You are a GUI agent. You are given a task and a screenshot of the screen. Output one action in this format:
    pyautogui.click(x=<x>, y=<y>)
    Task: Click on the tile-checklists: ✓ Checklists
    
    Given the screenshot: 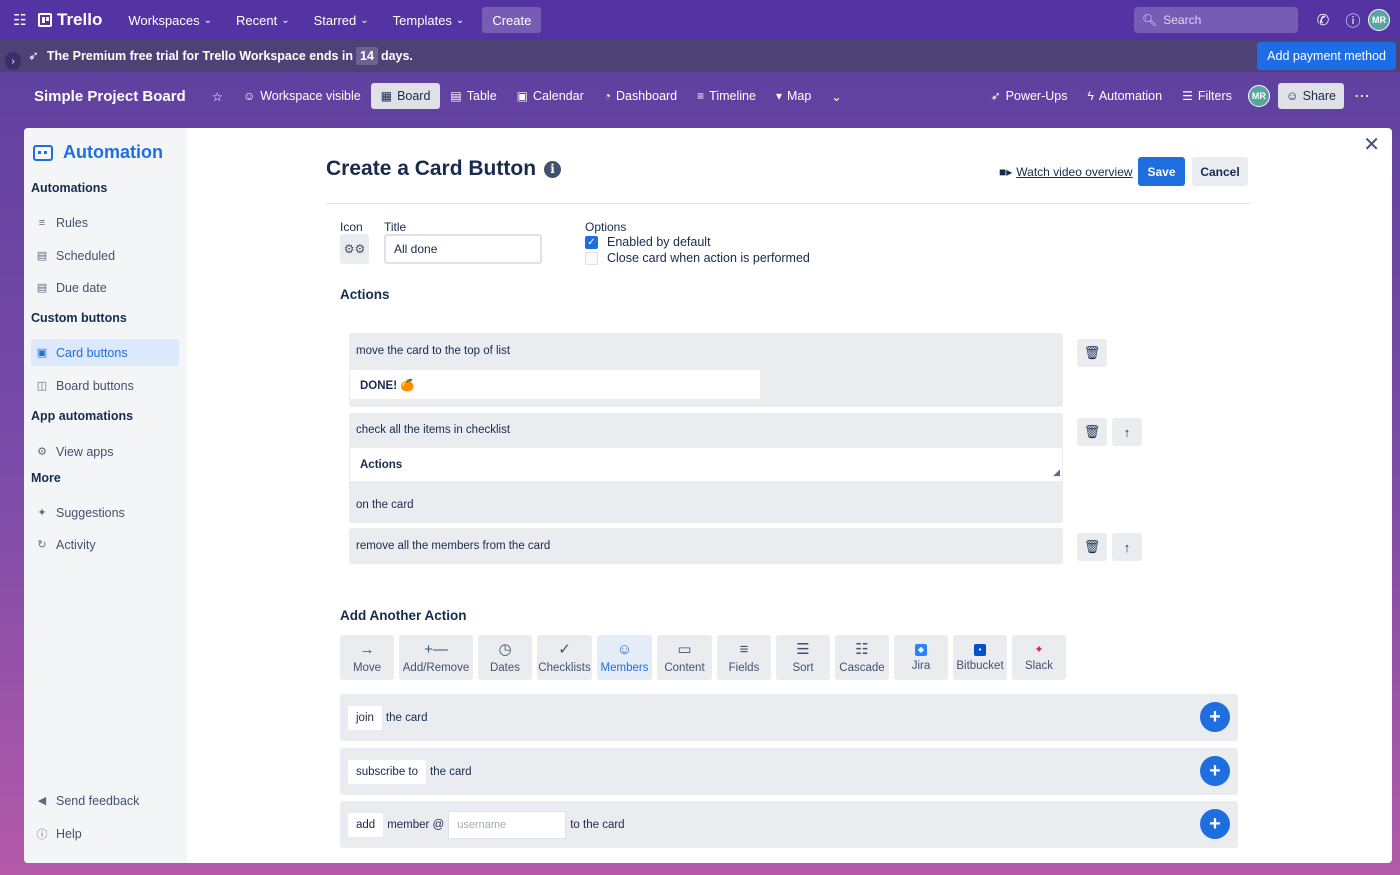 What is the action you would take?
    pyautogui.click(x=564, y=657)
    